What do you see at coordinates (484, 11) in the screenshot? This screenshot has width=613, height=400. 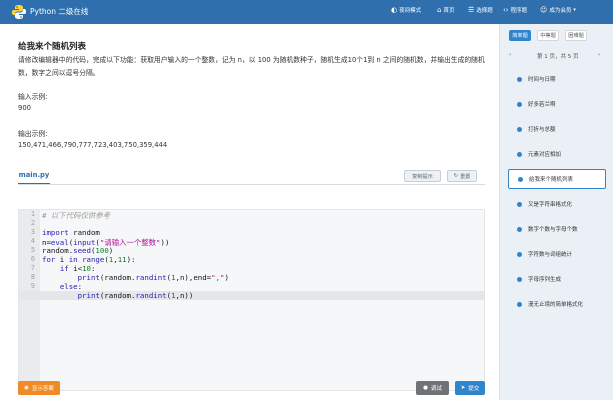 I see `nav-label: 选择题` at bounding box center [484, 11].